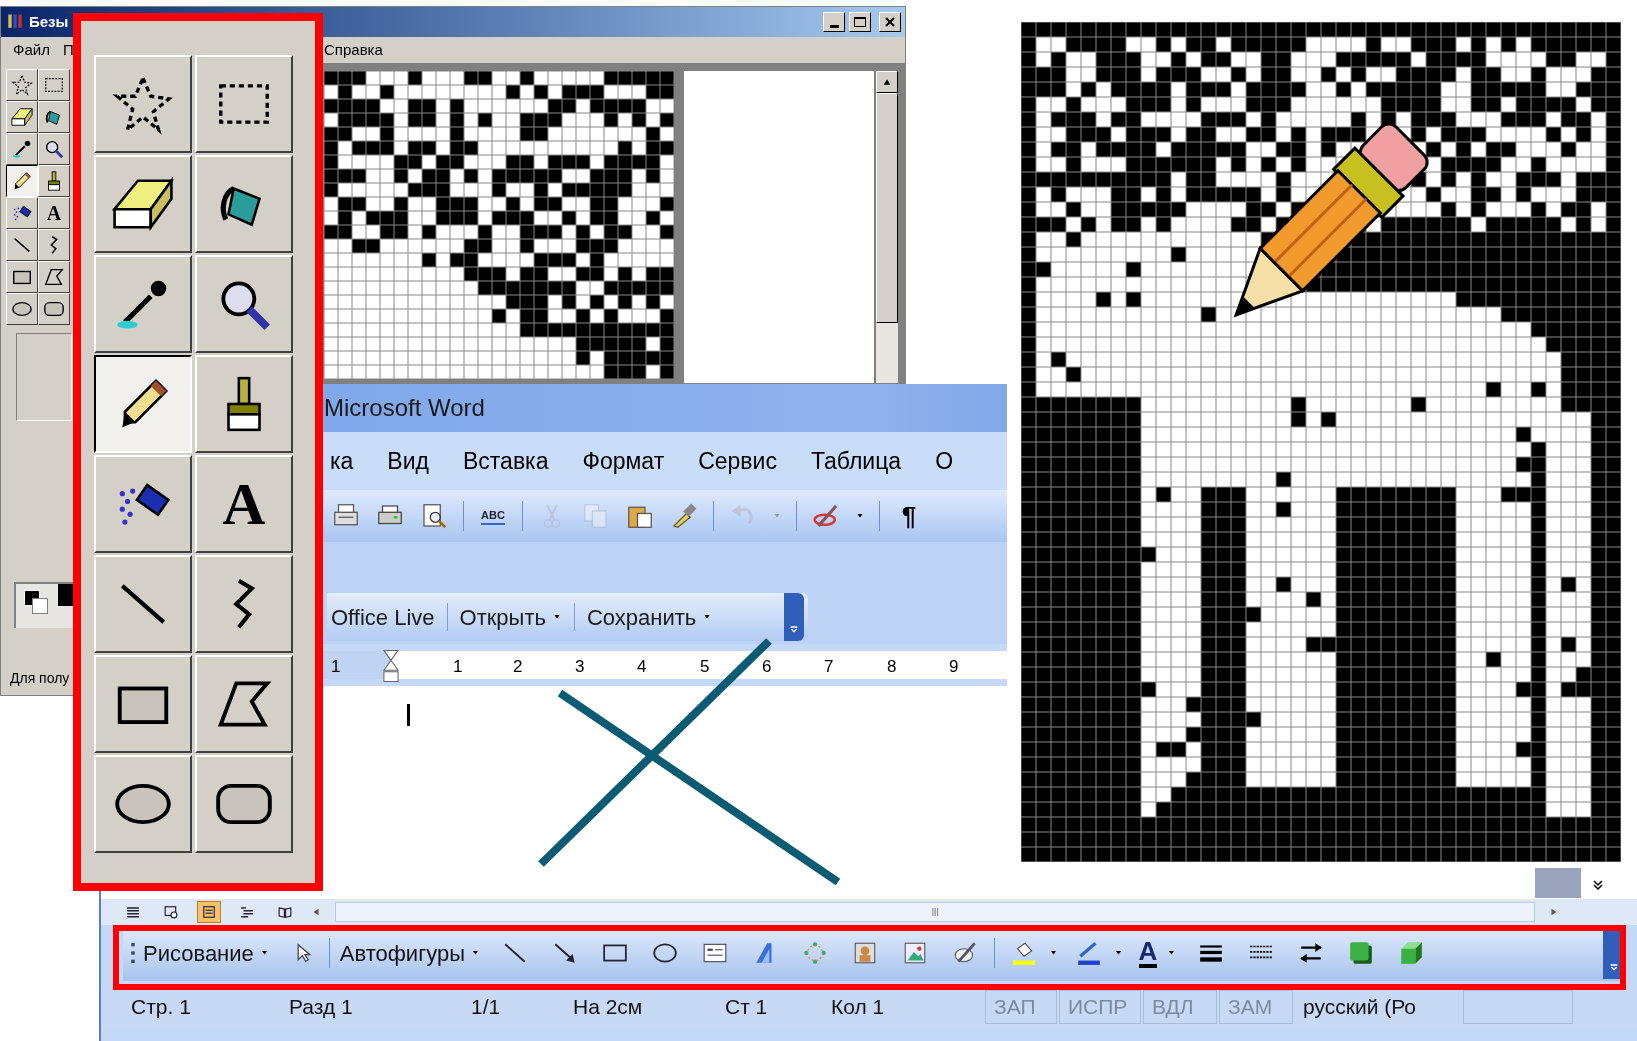  Describe the element at coordinates (1023, 953) in the screenshot. I see `fill-color-icon` at that location.